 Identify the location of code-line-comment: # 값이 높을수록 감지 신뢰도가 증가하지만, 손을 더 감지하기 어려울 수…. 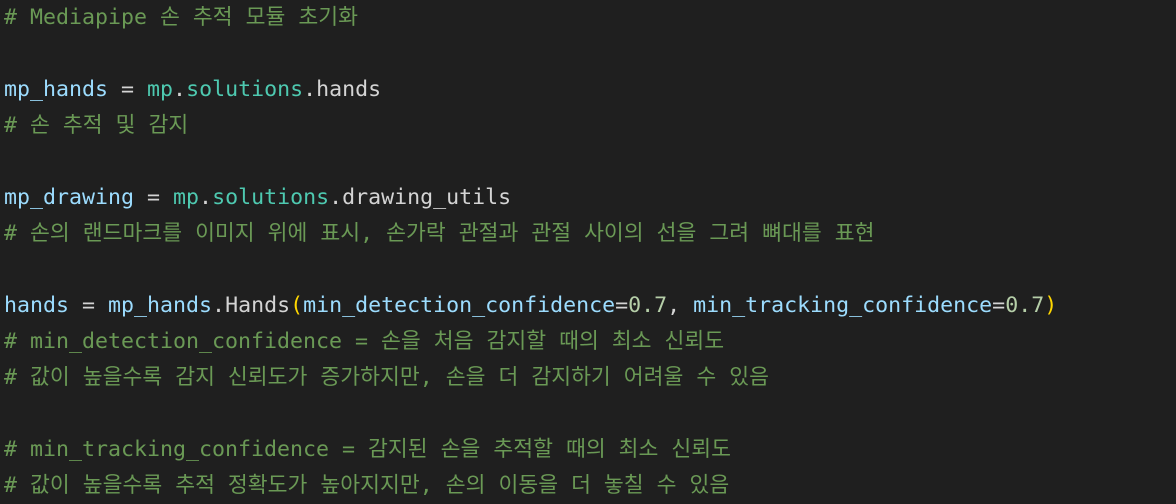
(386, 377).